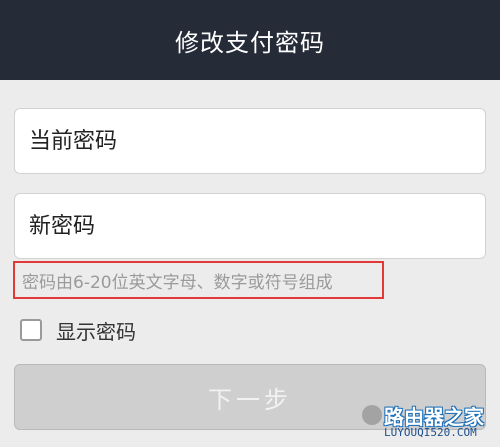 Image resolution: width=500 pixels, height=447 pixels. I want to click on password-rule-hint: 密码由6-20位英文字母、数字或符号组成, so click(198, 280).